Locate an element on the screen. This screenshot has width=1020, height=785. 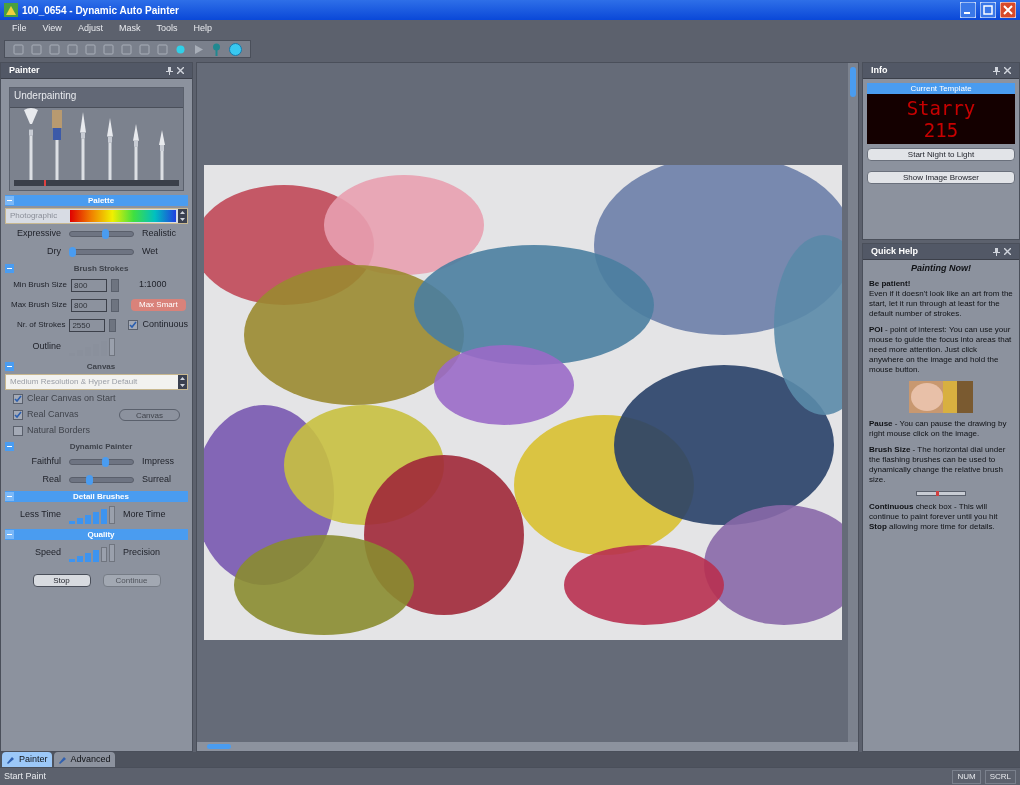
ratio-text: 1:1000 is located at coordinates (153, 285).